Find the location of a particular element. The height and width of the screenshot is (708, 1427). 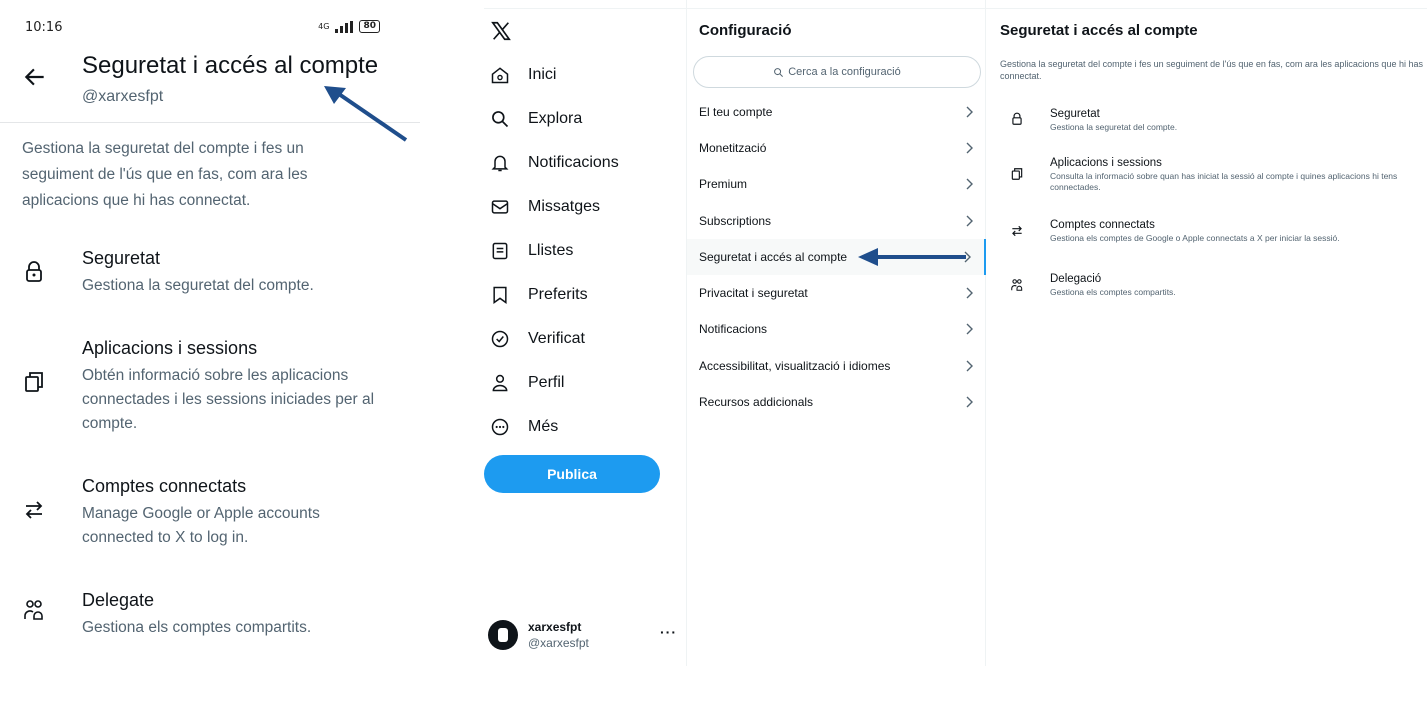

person-icon is located at coordinates (500, 383).